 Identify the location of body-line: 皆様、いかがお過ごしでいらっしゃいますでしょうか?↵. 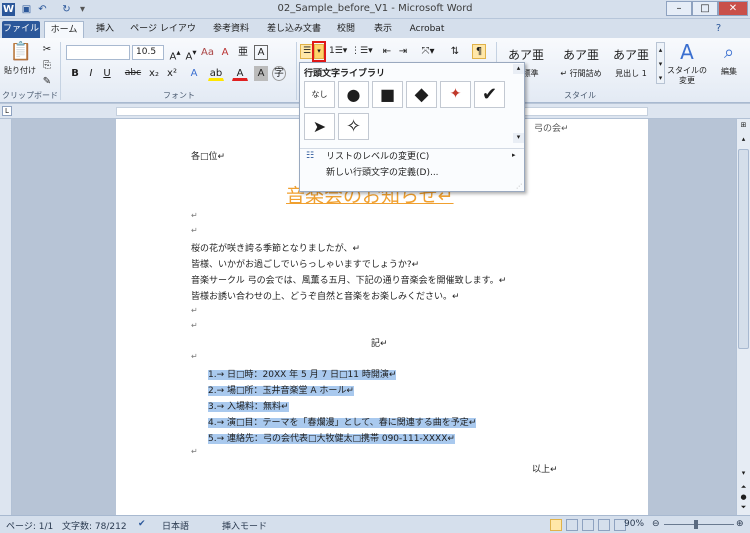
(305, 265).